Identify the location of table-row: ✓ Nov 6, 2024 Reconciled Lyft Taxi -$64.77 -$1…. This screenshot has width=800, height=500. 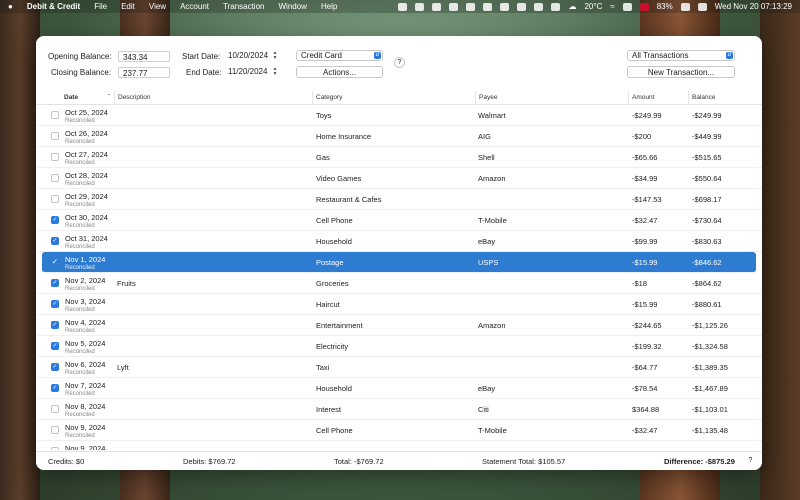
(399, 367).